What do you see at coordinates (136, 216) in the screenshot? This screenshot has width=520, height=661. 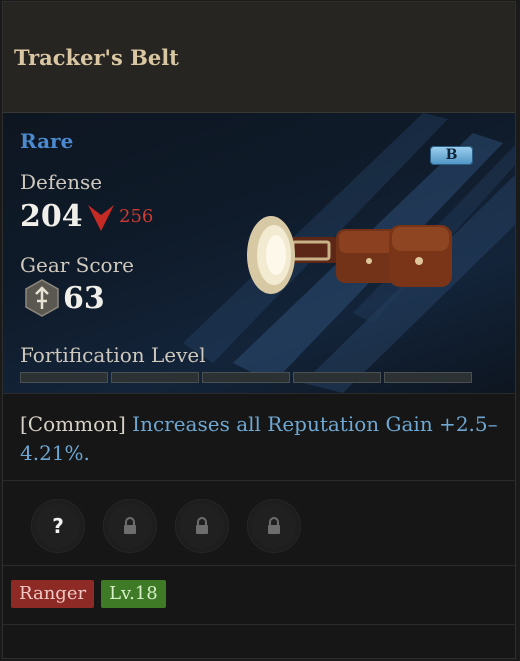 I see `defense-compare-value: 256` at bounding box center [136, 216].